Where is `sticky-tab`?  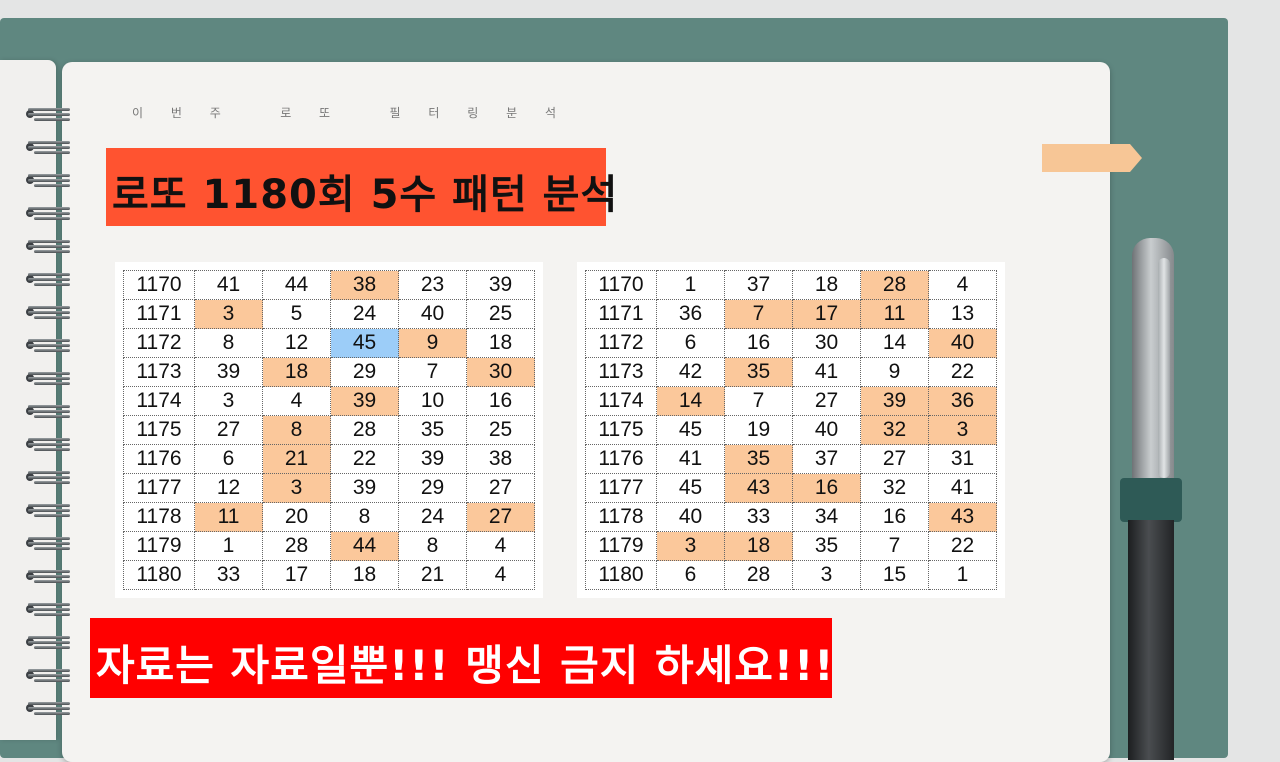
sticky-tab is located at coordinates (1092, 158).